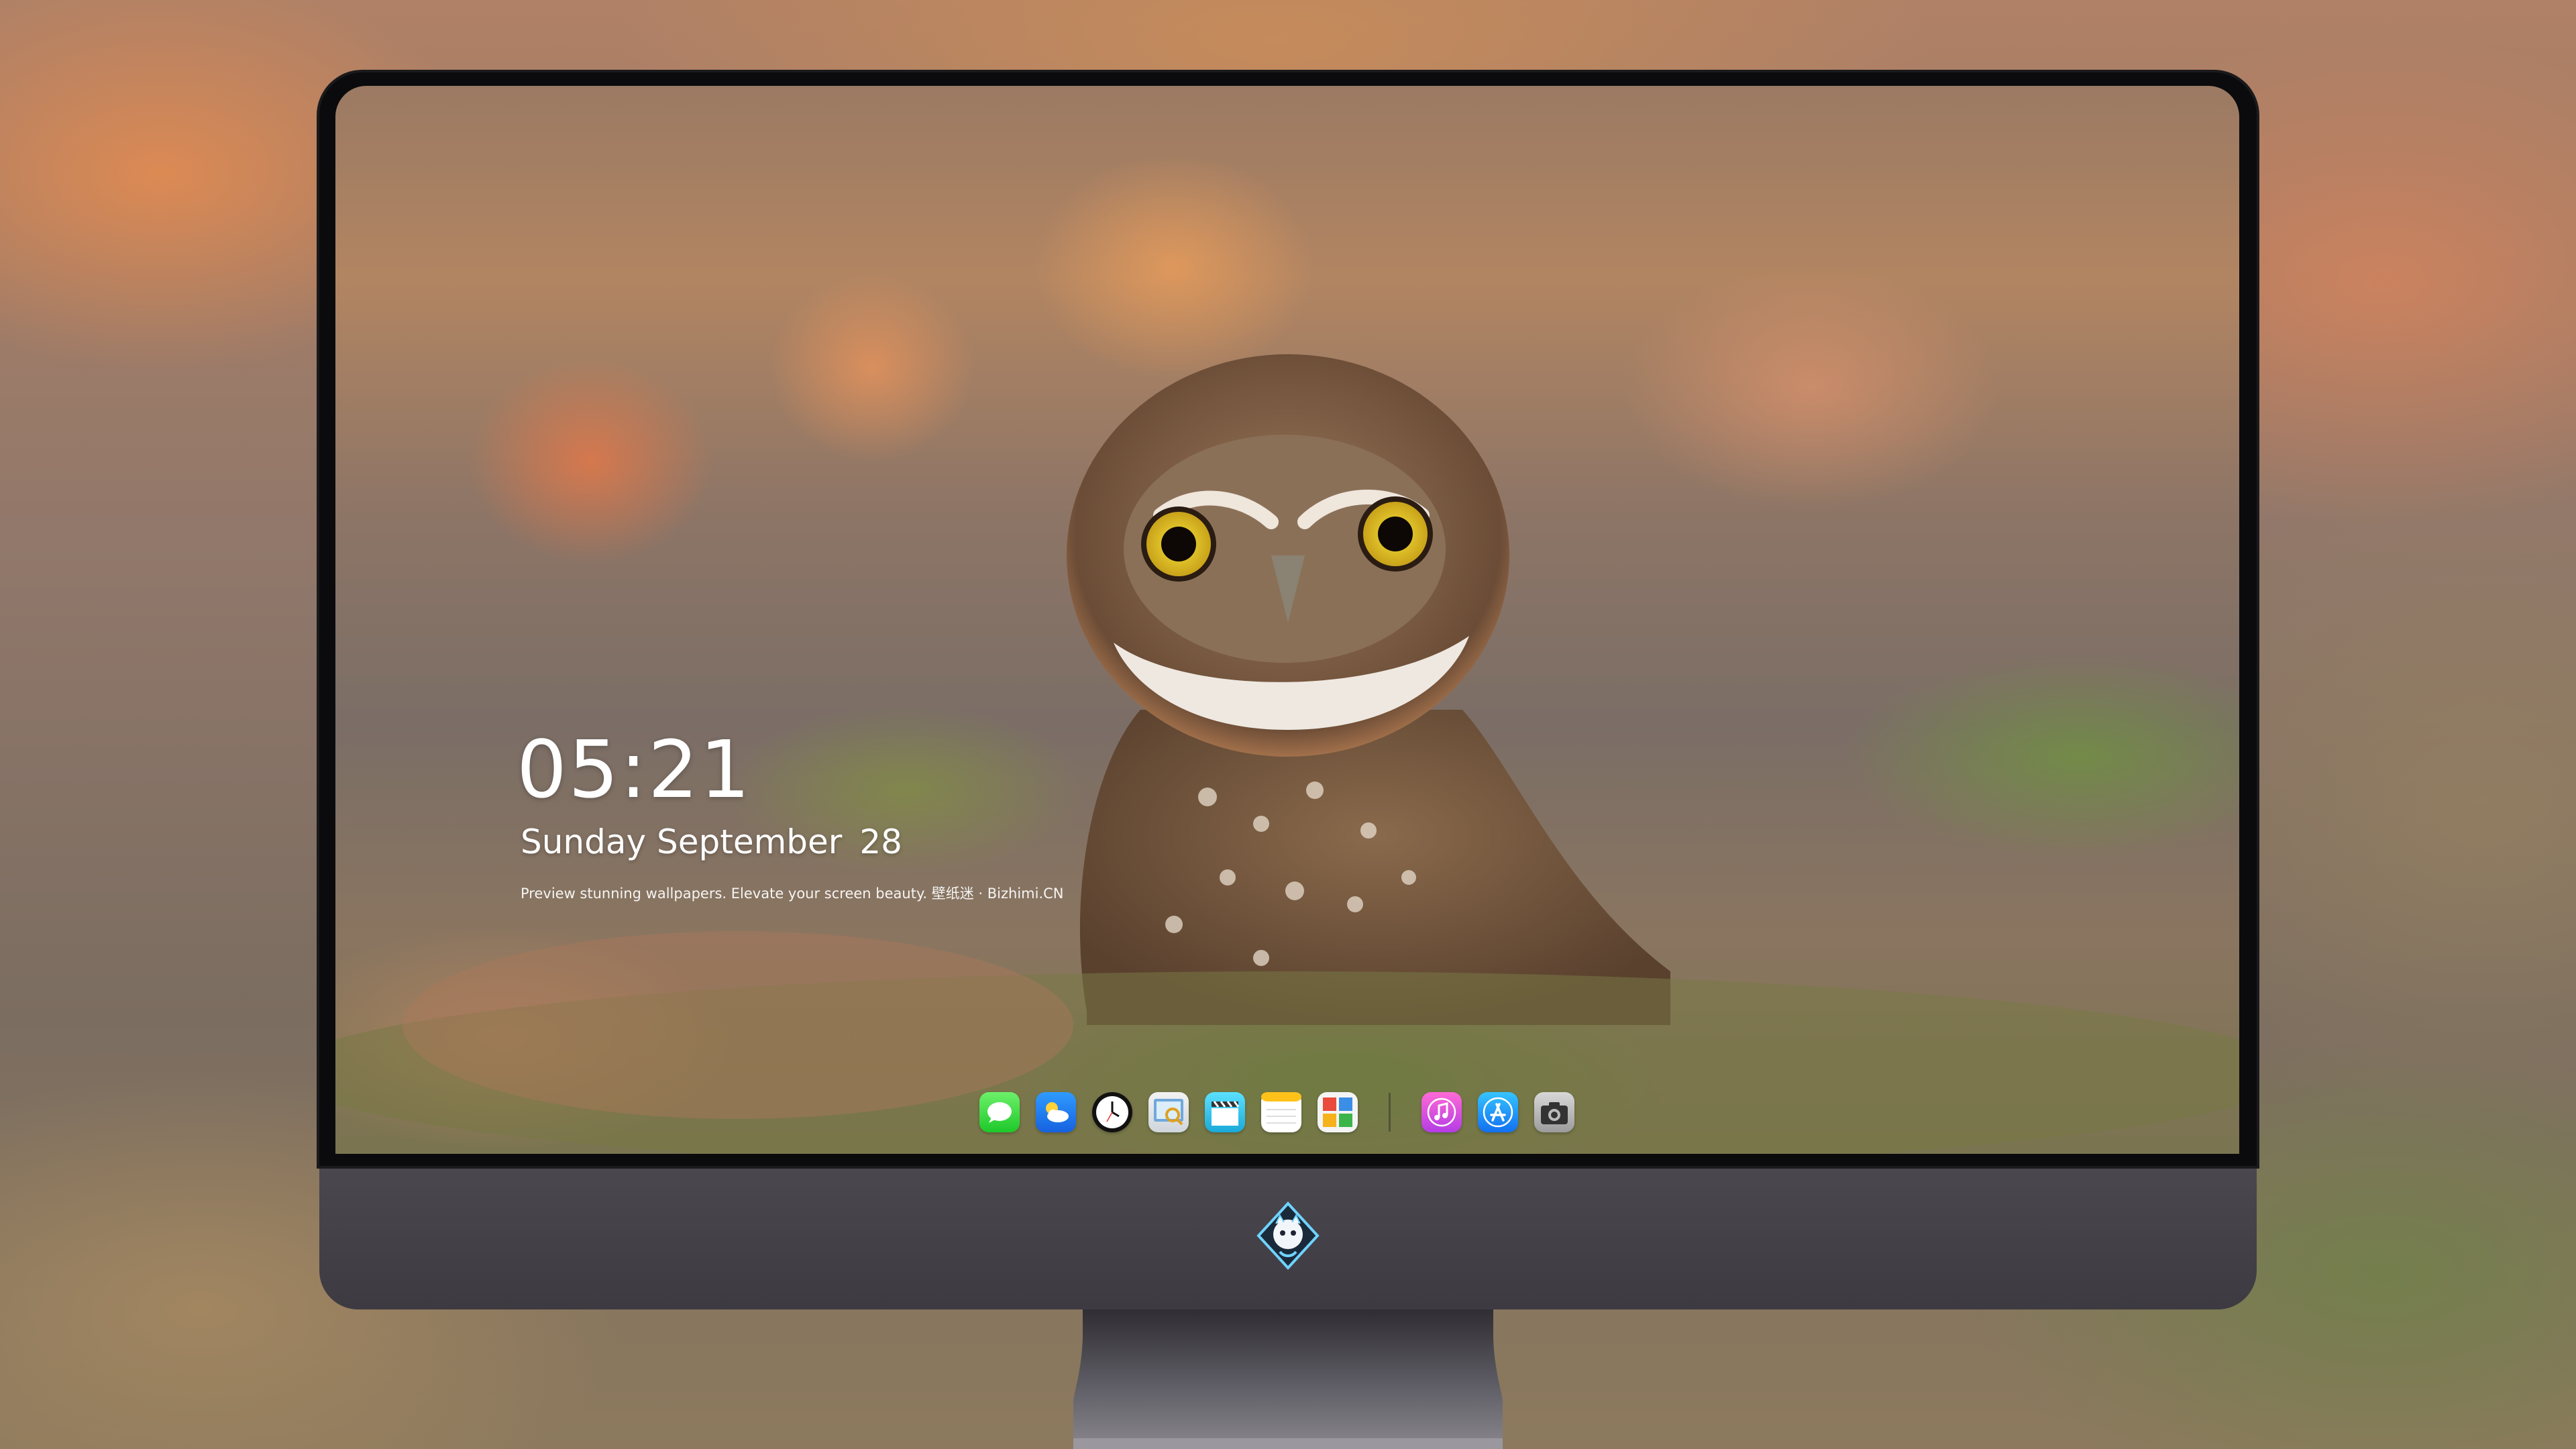  I want to click on lockscreen-day: Sunday, so click(584, 841).